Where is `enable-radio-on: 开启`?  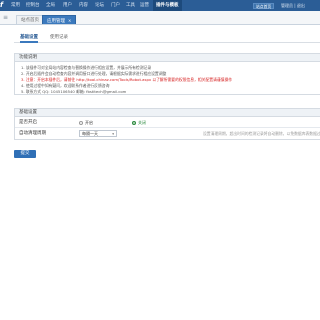
enable-radio-on: 开启 is located at coordinates (86, 122).